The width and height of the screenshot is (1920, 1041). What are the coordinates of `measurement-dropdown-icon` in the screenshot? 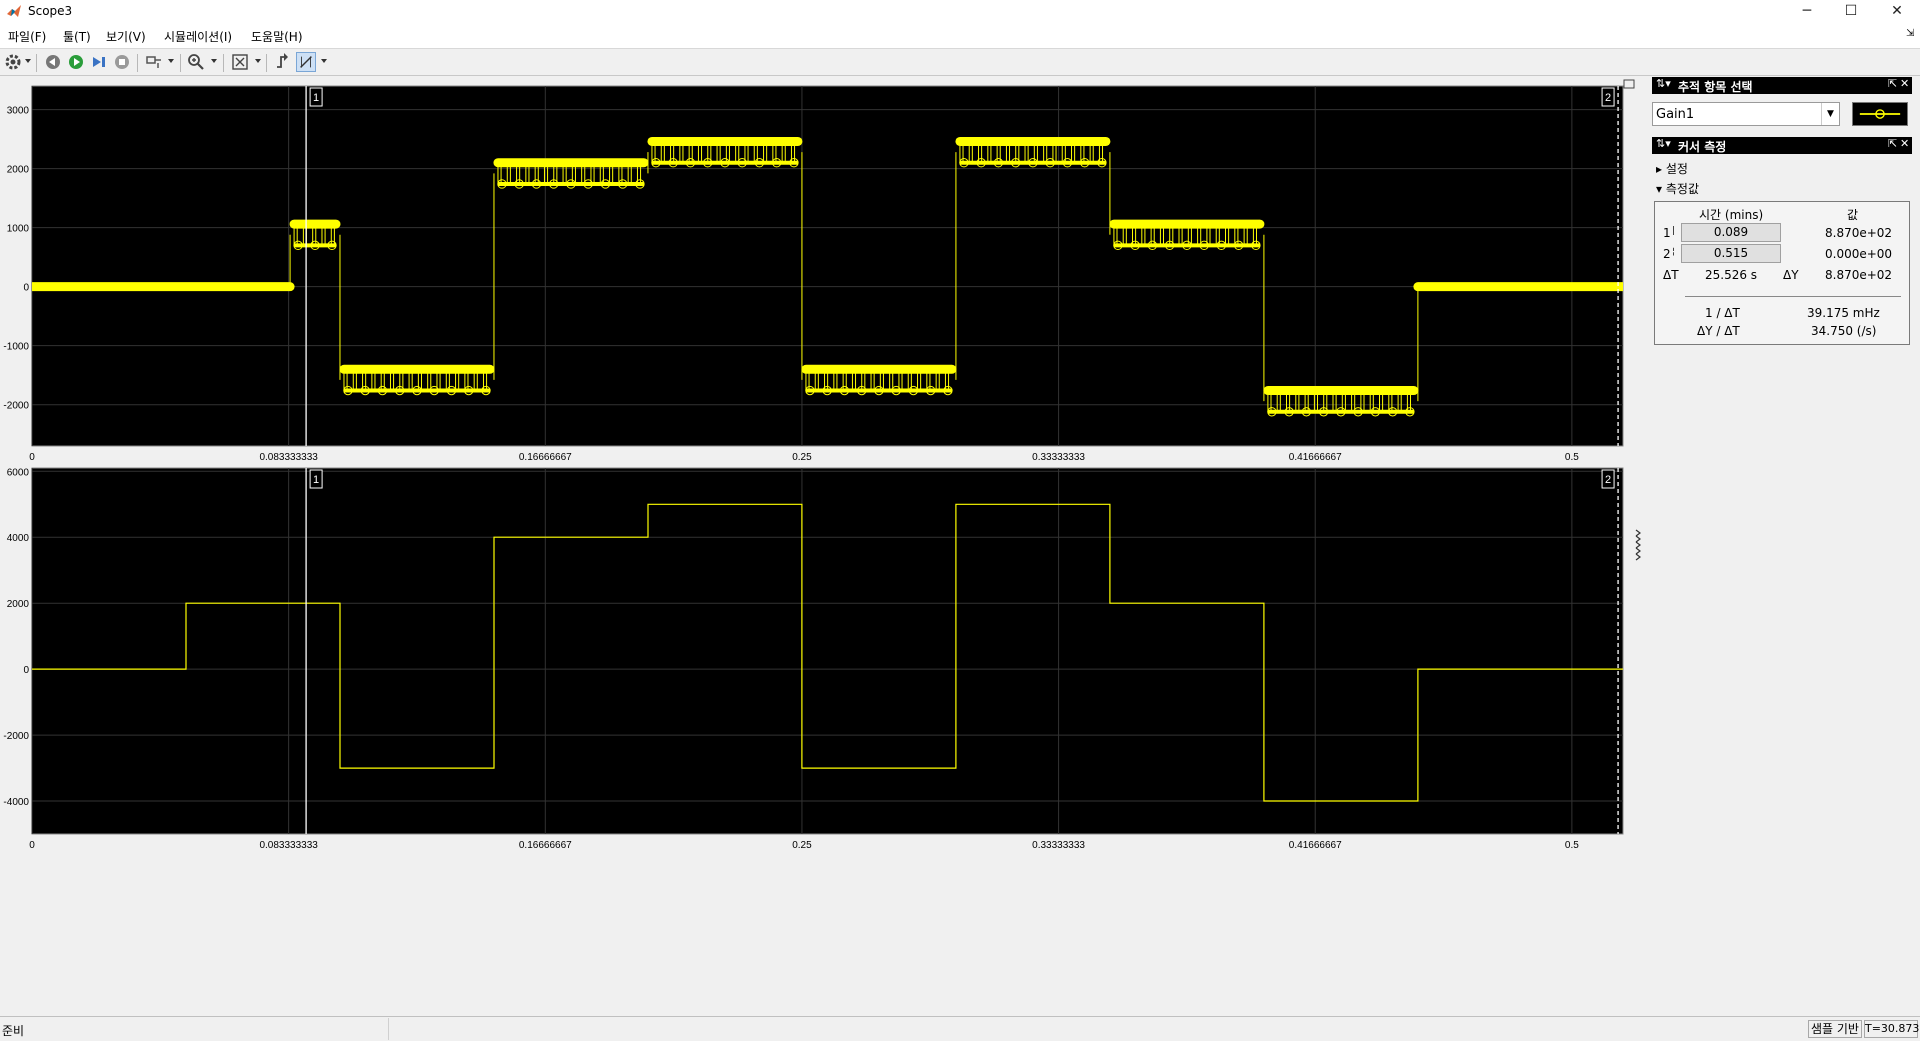 It's located at (324, 61).